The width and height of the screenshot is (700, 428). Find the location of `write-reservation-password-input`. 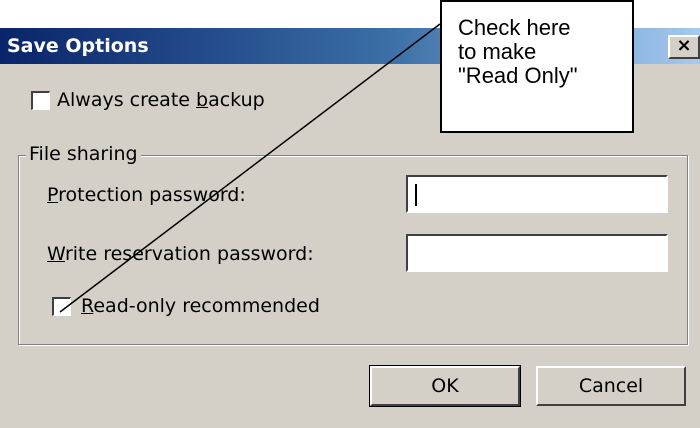

write-reservation-password-input is located at coordinates (537, 253).